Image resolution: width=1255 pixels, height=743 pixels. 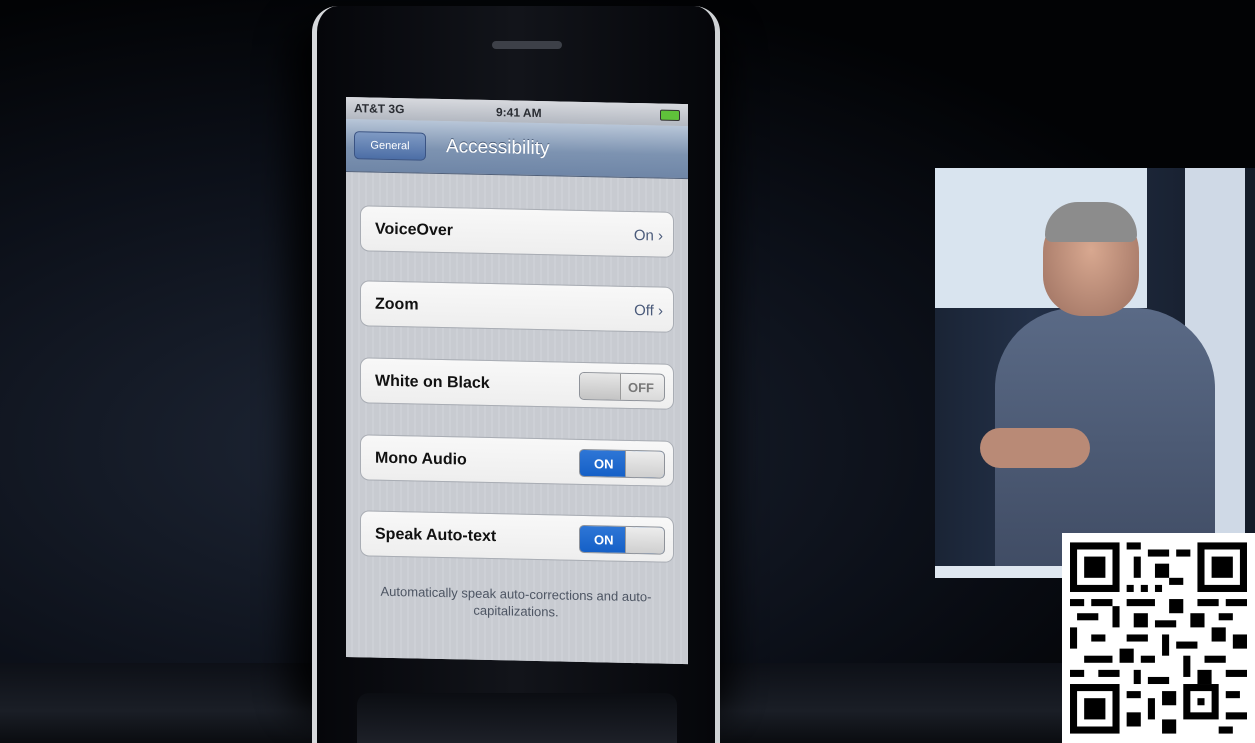 I want to click on presenter-hair, so click(x=1091, y=222).